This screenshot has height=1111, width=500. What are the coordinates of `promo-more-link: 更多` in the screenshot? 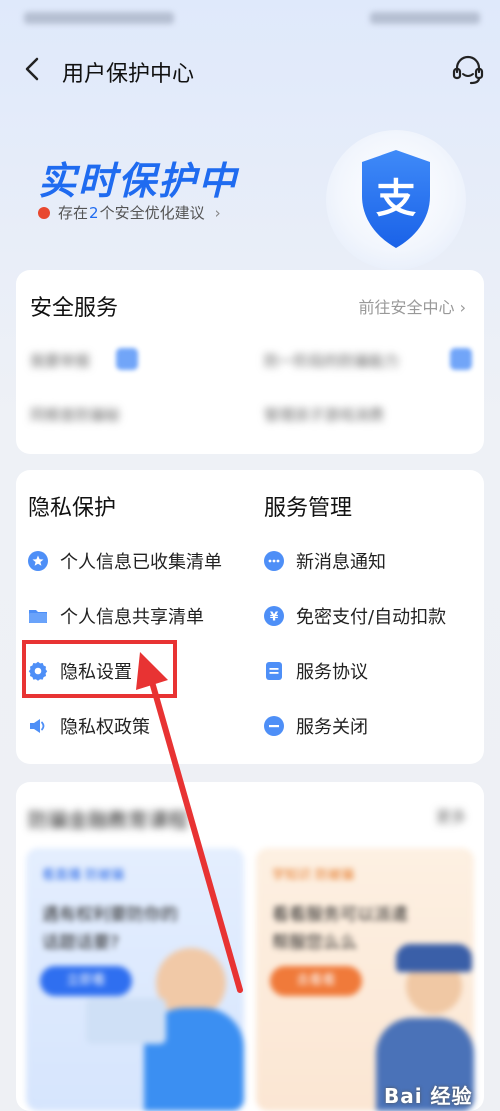 It's located at (451, 816).